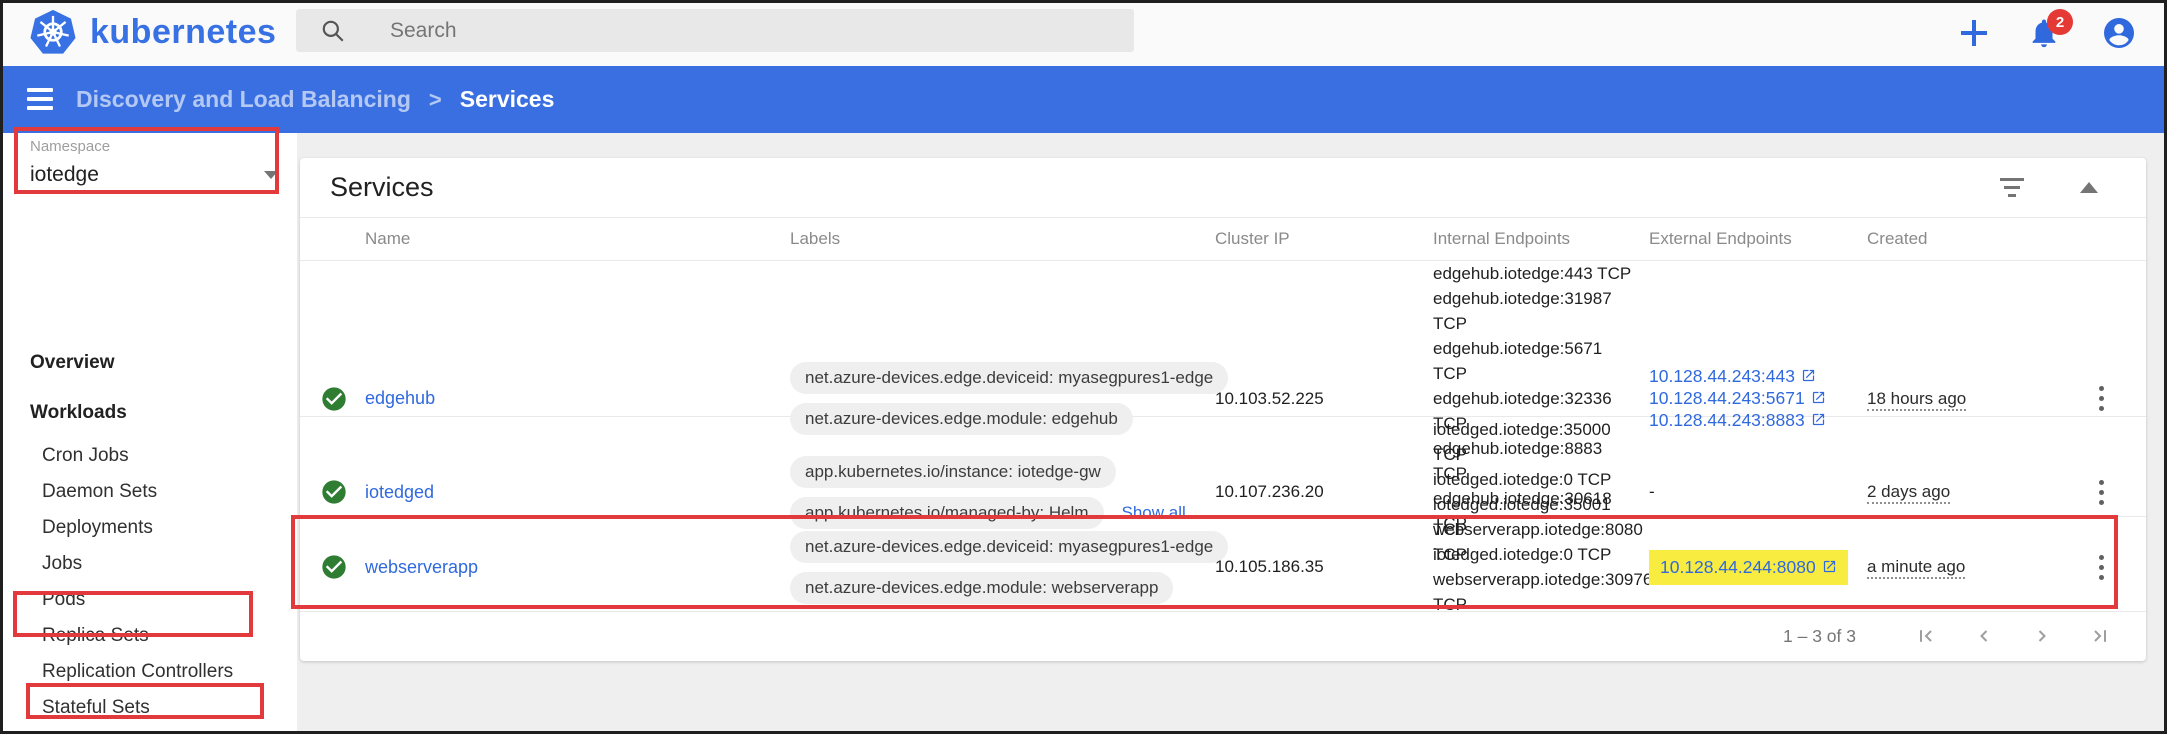 This screenshot has height=734, width=2167. What do you see at coordinates (2060, 22) in the screenshot?
I see `notification-badge: 2` at bounding box center [2060, 22].